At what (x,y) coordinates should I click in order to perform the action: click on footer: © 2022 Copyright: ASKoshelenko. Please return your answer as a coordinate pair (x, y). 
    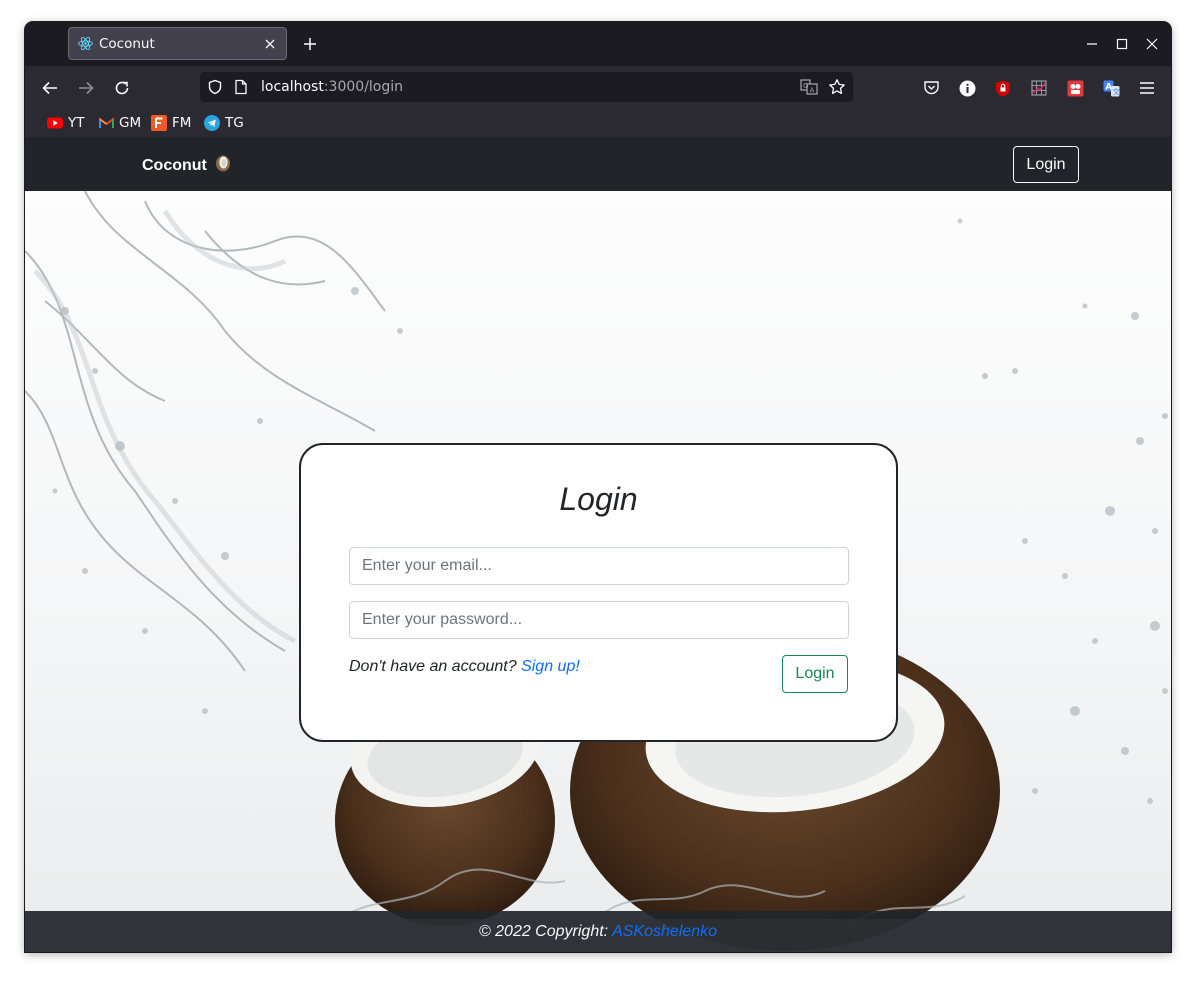
    Looking at the image, I should click on (598, 931).